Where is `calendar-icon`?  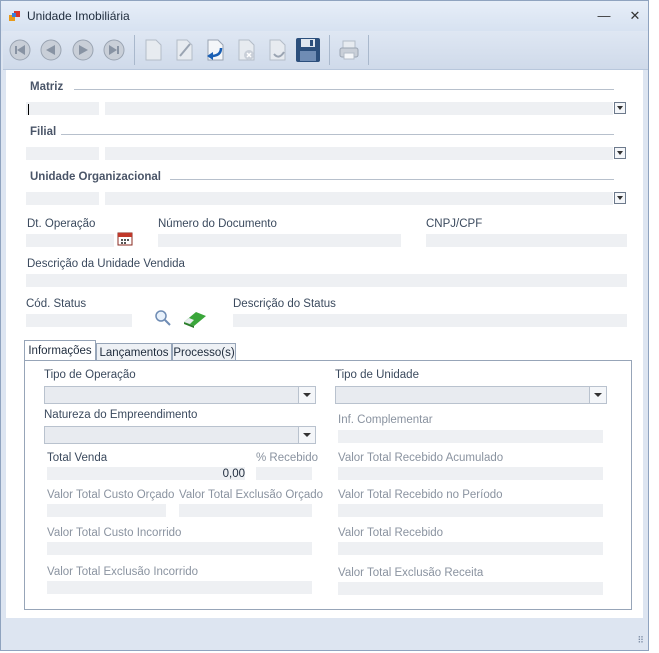 calendar-icon is located at coordinates (125, 240).